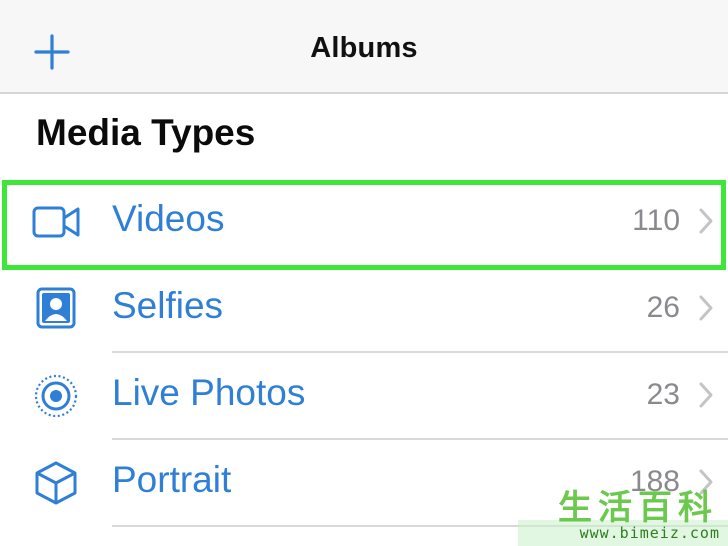 This screenshot has height=546, width=728. Describe the element at coordinates (146, 132) in the screenshot. I see `section-title-media-types: Media Types` at that location.